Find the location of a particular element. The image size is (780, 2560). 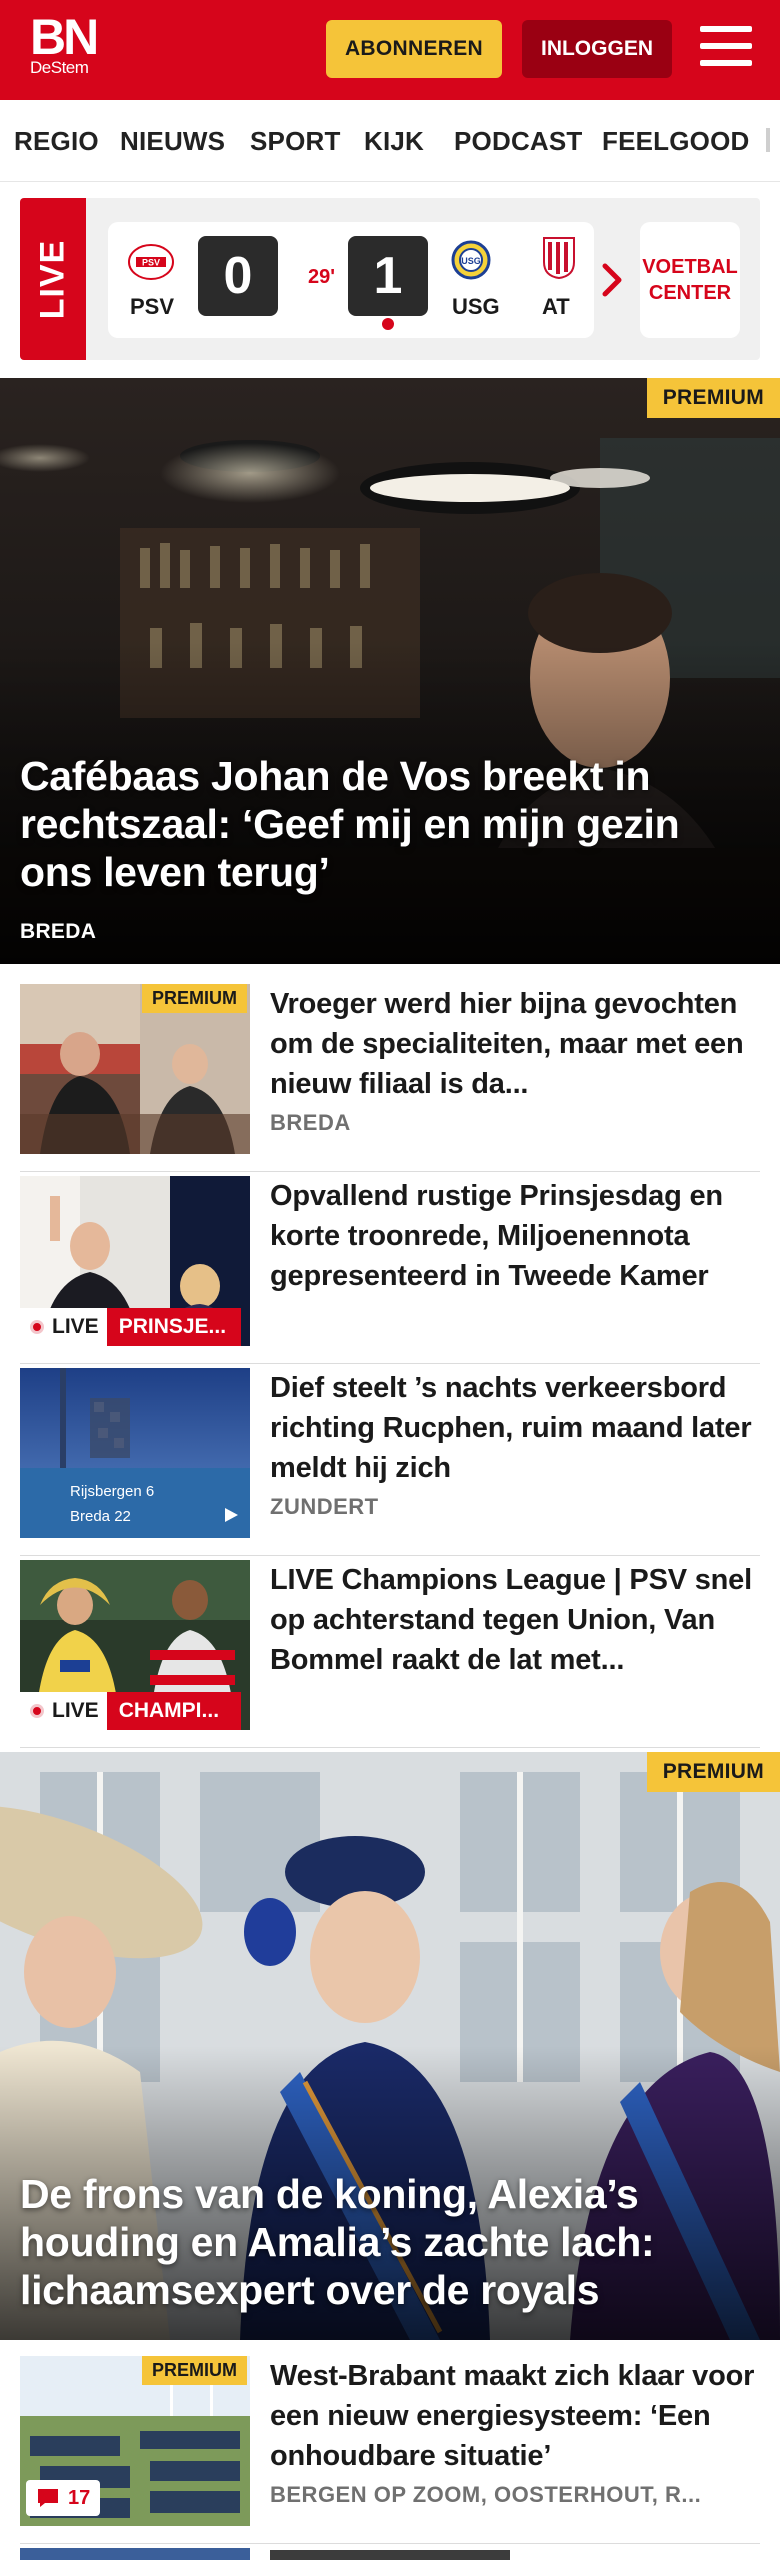

away-score: 1 is located at coordinates (388, 276).